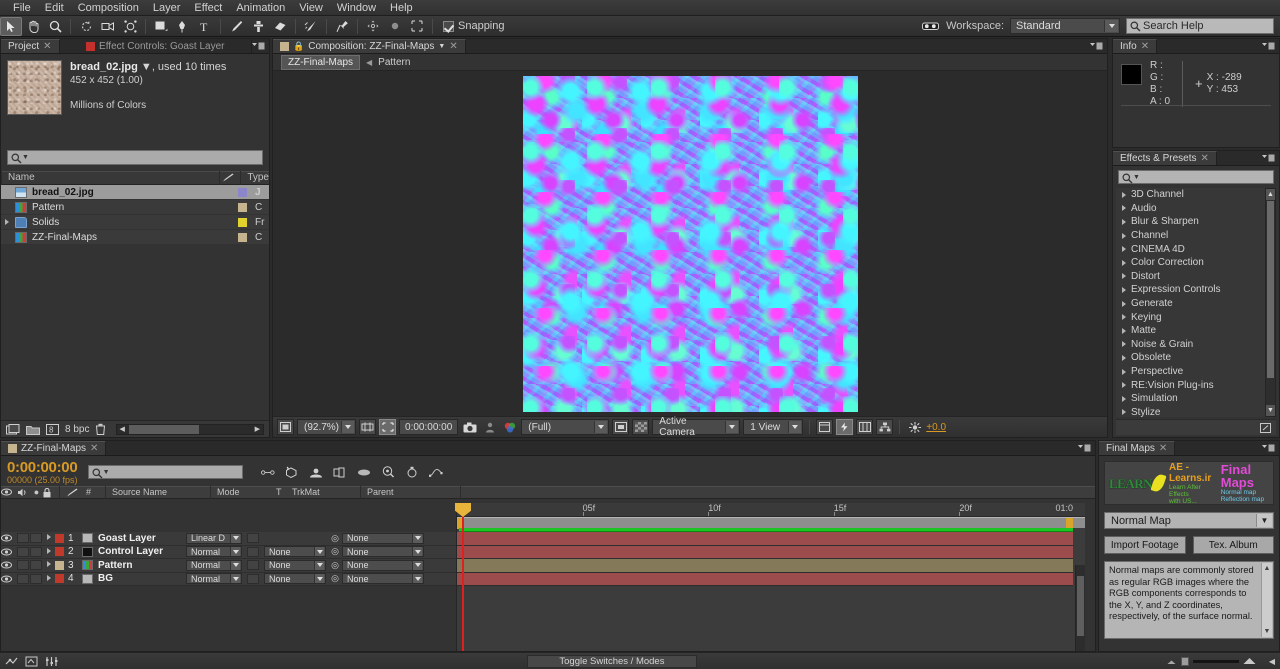 The width and height of the screenshot is (1280, 669). What do you see at coordinates (108, 8) in the screenshot?
I see `menu-item-composition: Composition` at bounding box center [108, 8].